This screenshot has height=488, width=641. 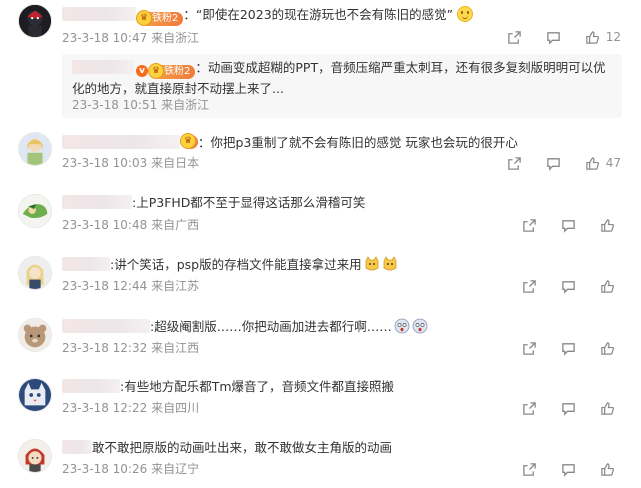 What do you see at coordinates (105, 408) in the screenshot?
I see `comment-time: 23-3-18 12:22` at bounding box center [105, 408].